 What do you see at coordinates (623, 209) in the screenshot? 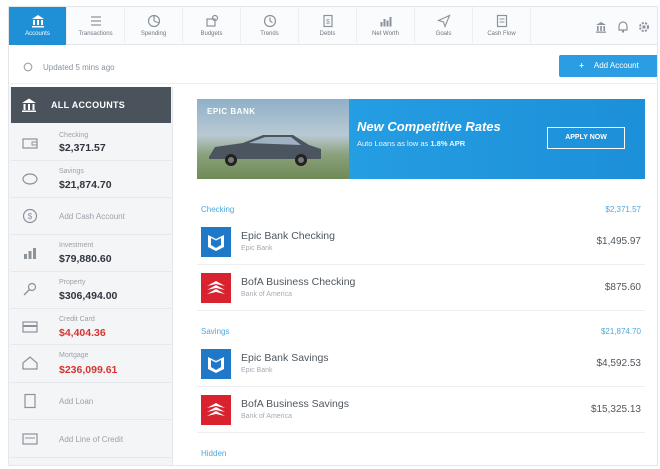
I see `section-total: $2,371.57` at bounding box center [623, 209].